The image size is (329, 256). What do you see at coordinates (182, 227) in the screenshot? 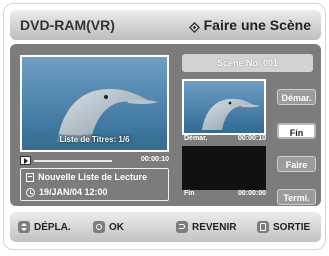
I see `return-icon` at bounding box center [182, 227].